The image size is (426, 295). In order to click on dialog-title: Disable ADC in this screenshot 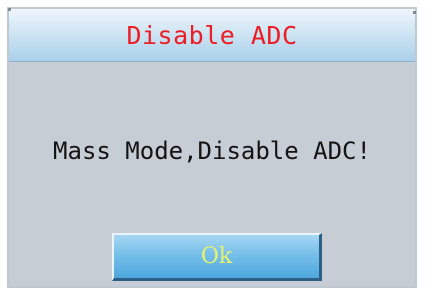, I will do `click(212, 35)`.